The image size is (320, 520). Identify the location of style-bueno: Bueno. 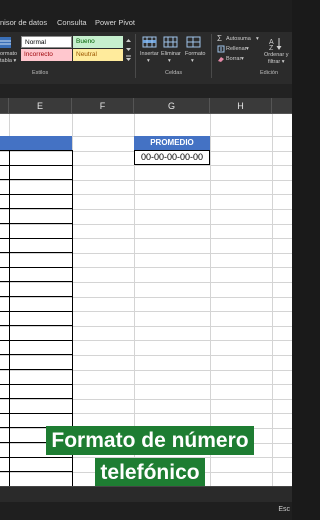
(98, 42).